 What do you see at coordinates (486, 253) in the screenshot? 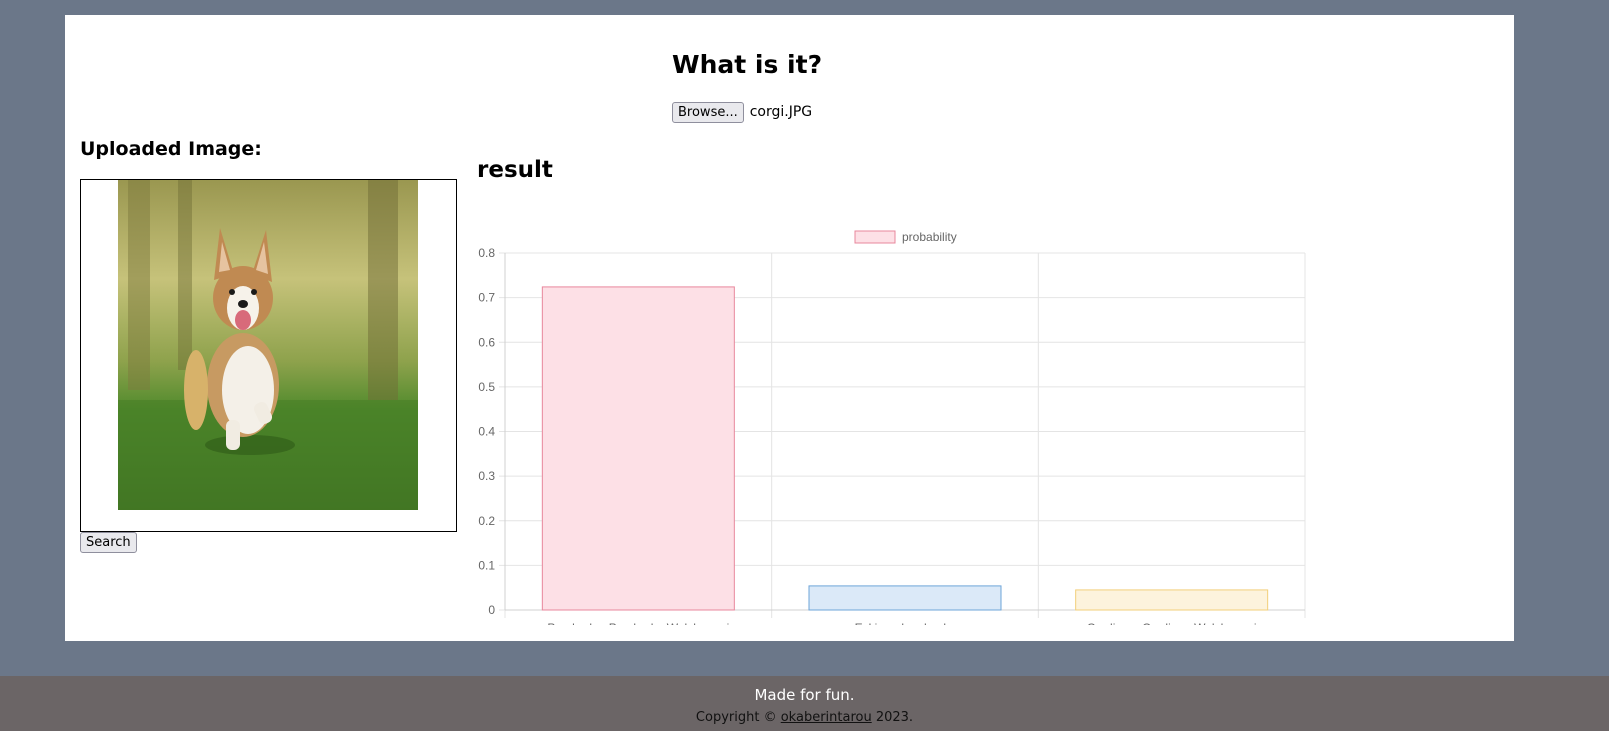
I see `y-tick-label: 0.8` at bounding box center [486, 253].